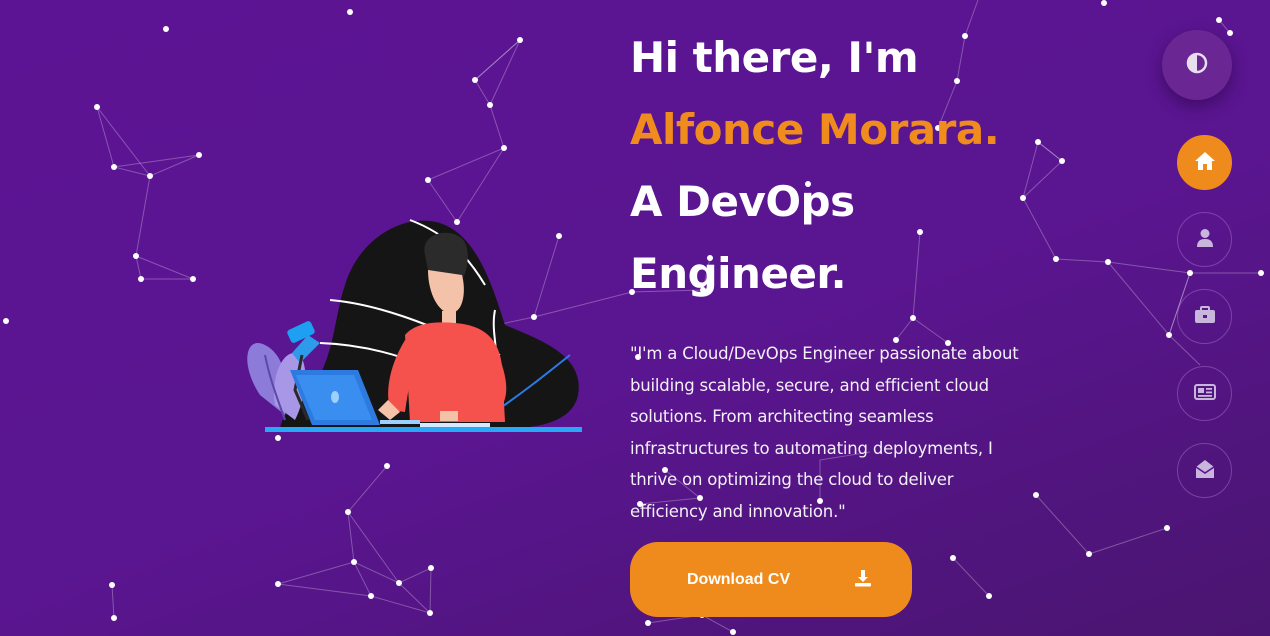 The width and height of the screenshot is (1270, 636). I want to click on download-cv-label: Download CV, so click(739, 579).